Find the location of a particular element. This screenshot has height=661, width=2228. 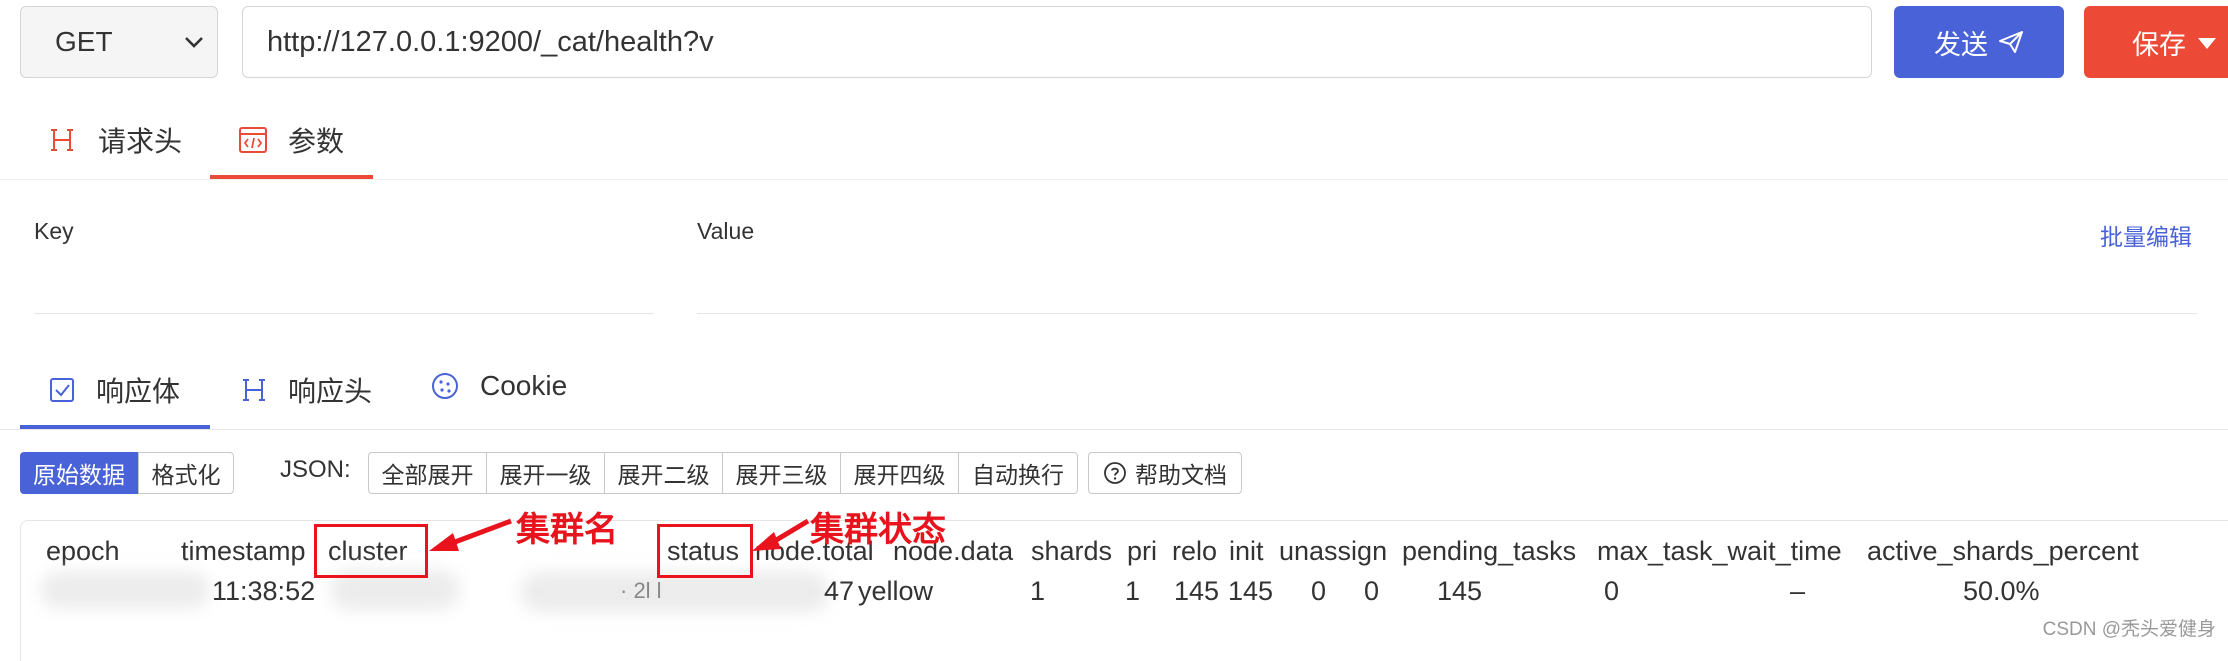

save-button: 保存 is located at coordinates (2156, 42).